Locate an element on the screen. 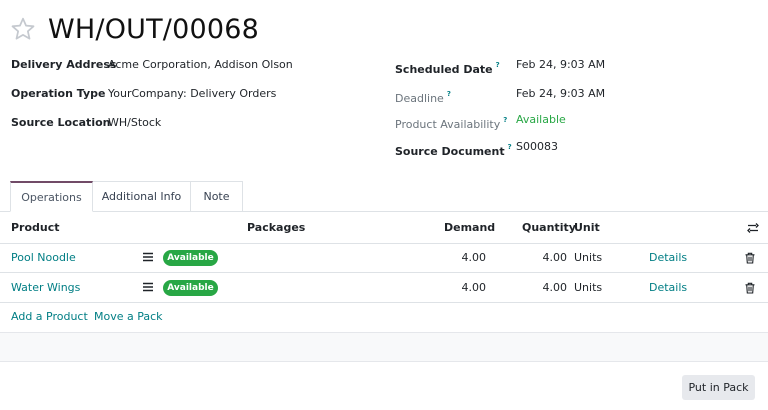 This screenshot has height=410, width=768. product-availability-label: Product Availability? is located at coordinates (451, 121).